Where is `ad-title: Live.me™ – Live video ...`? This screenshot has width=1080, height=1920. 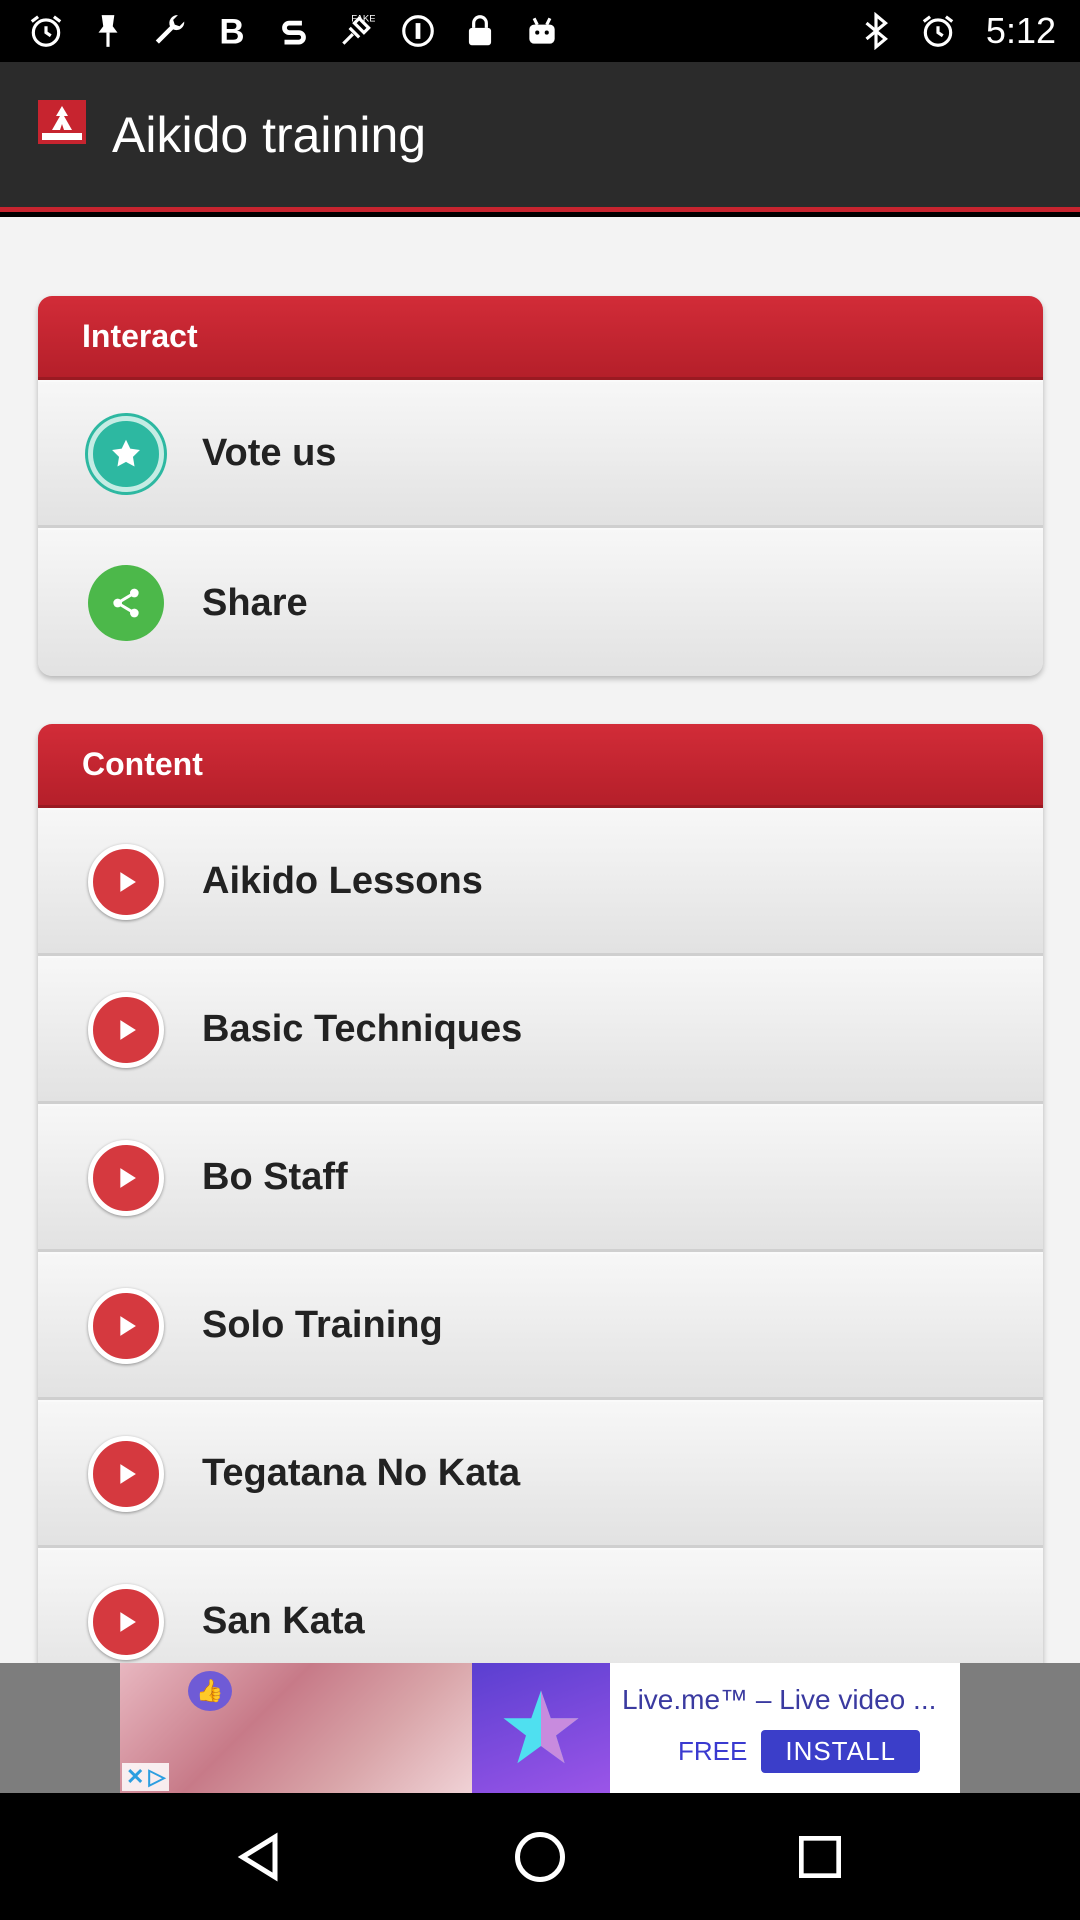 ad-title: Live.me™ – Live video ... is located at coordinates (779, 1699).